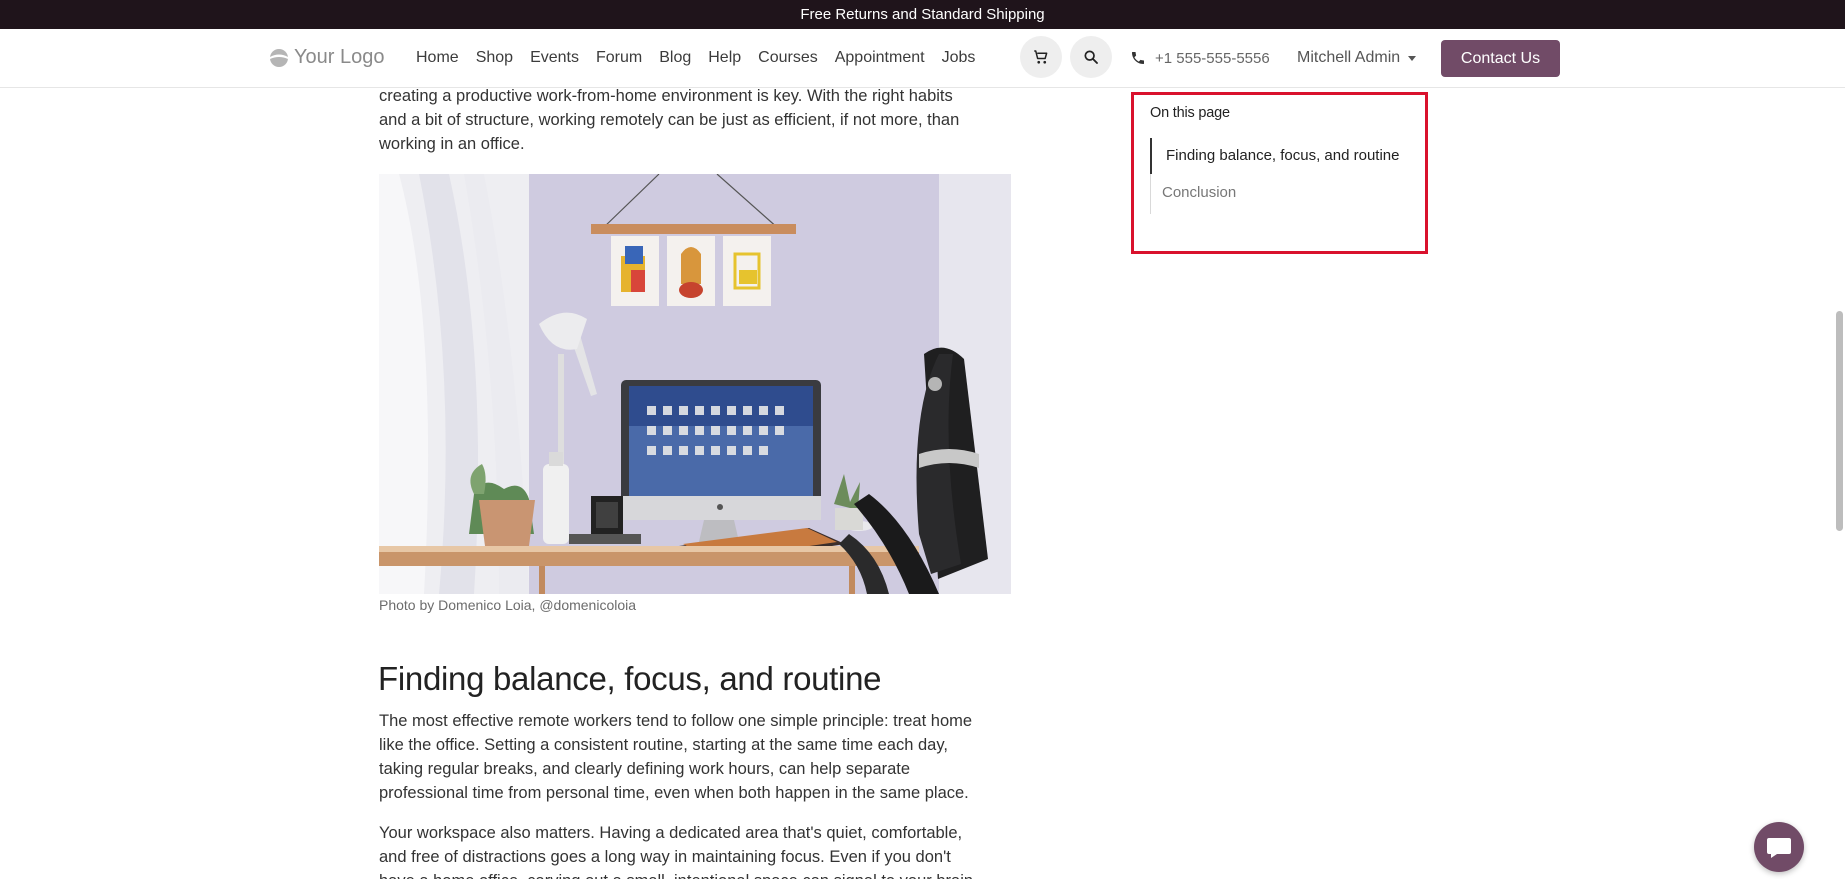 This screenshot has width=1845, height=879. Describe the element at coordinates (1500, 58) in the screenshot. I see `contact-us-button: Contact Us` at that location.